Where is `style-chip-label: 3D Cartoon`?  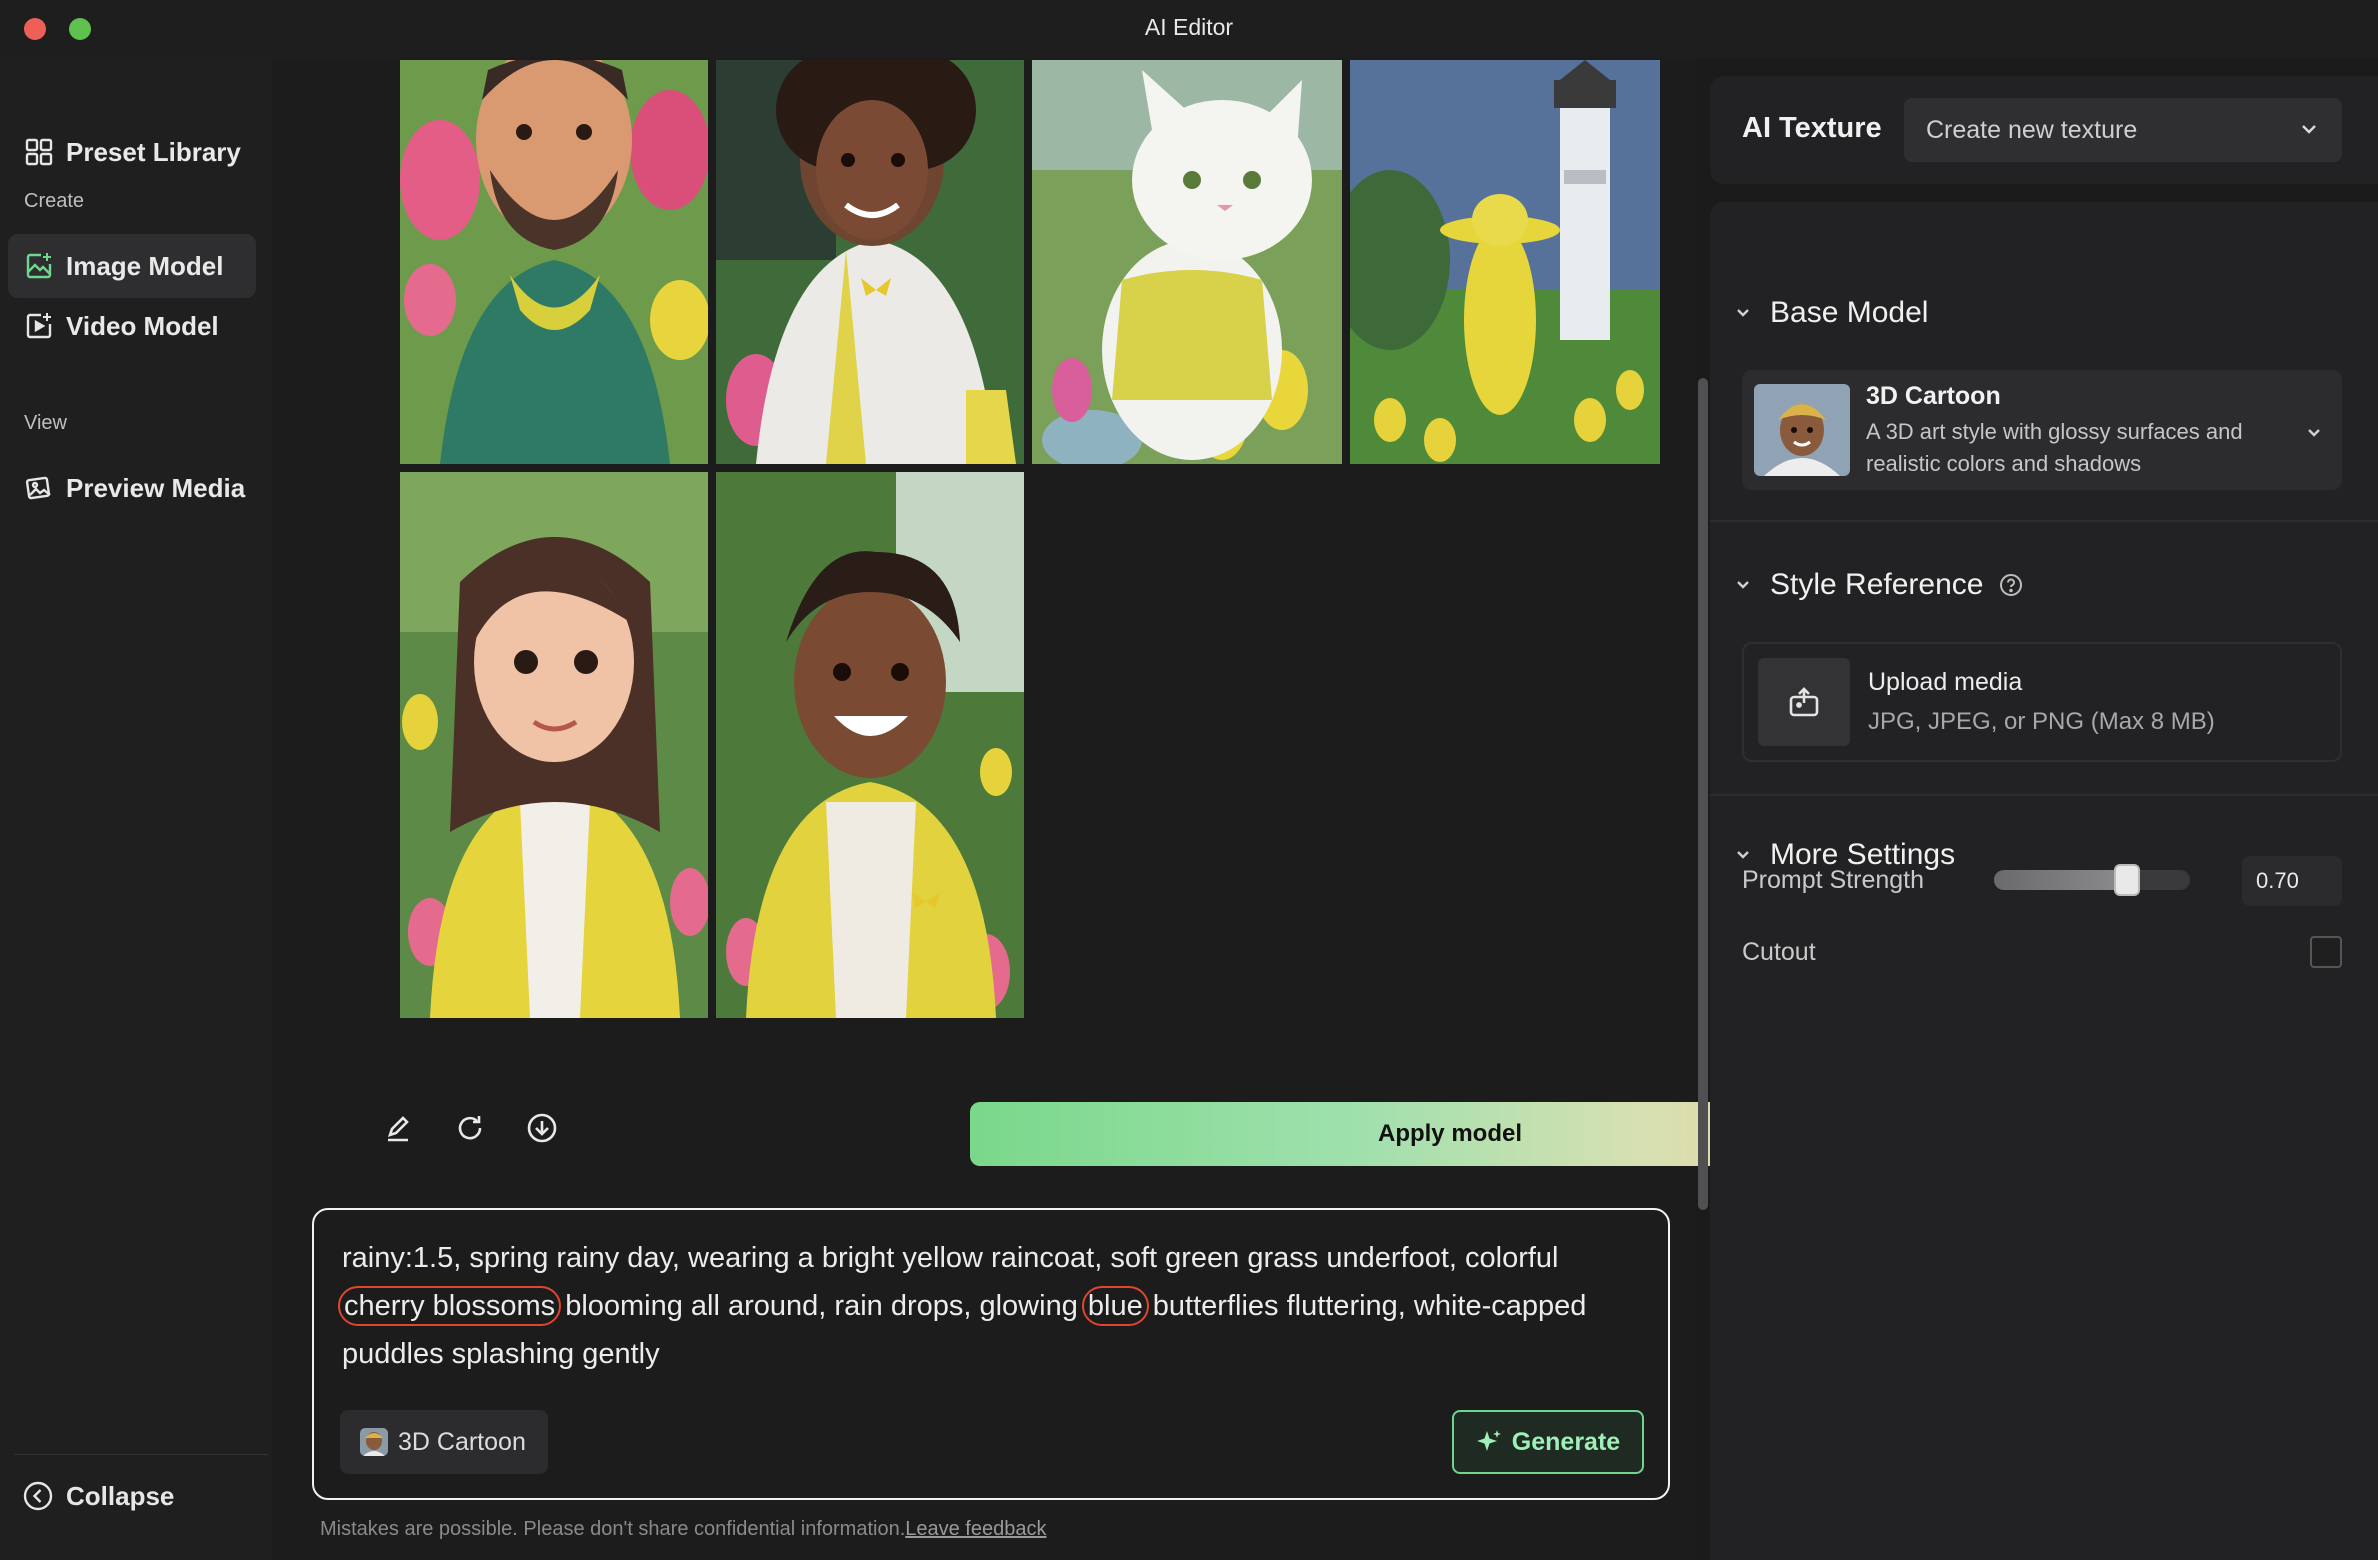 style-chip-label: 3D Cartoon is located at coordinates (462, 1441).